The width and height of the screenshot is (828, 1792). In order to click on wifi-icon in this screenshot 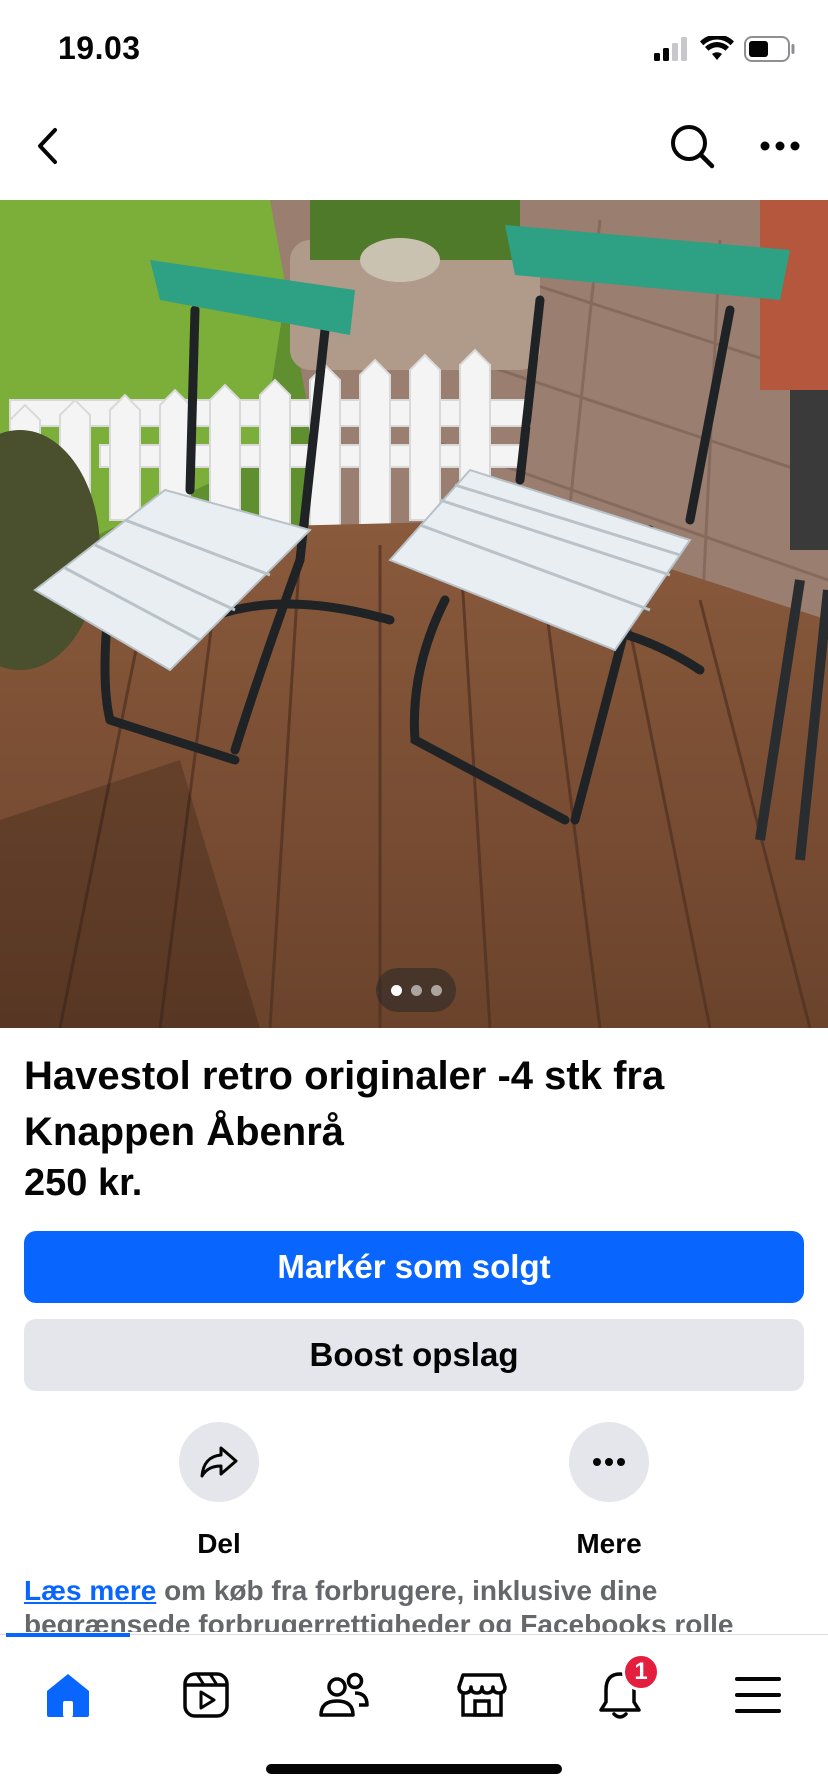, I will do `click(717, 48)`.